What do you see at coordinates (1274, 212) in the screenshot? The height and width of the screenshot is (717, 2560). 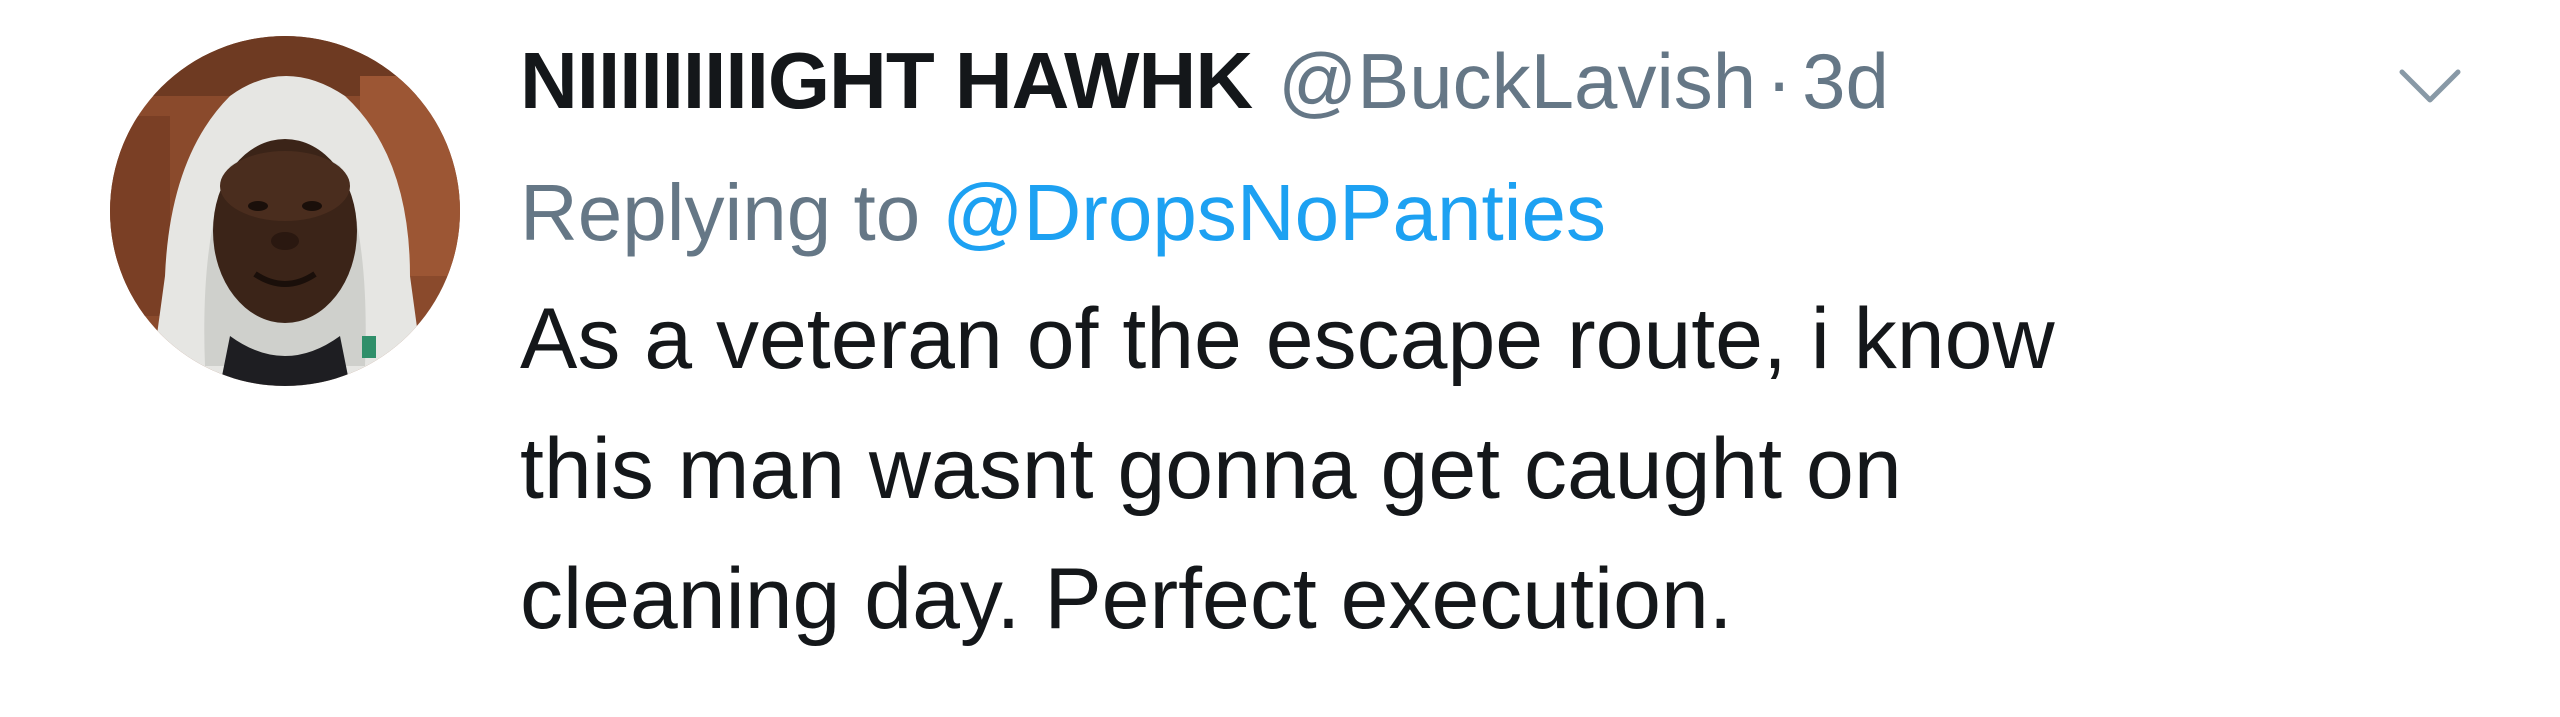 I see `replying-to-handle-link: @DropsNoPanties` at bounding box center [1274, 212].